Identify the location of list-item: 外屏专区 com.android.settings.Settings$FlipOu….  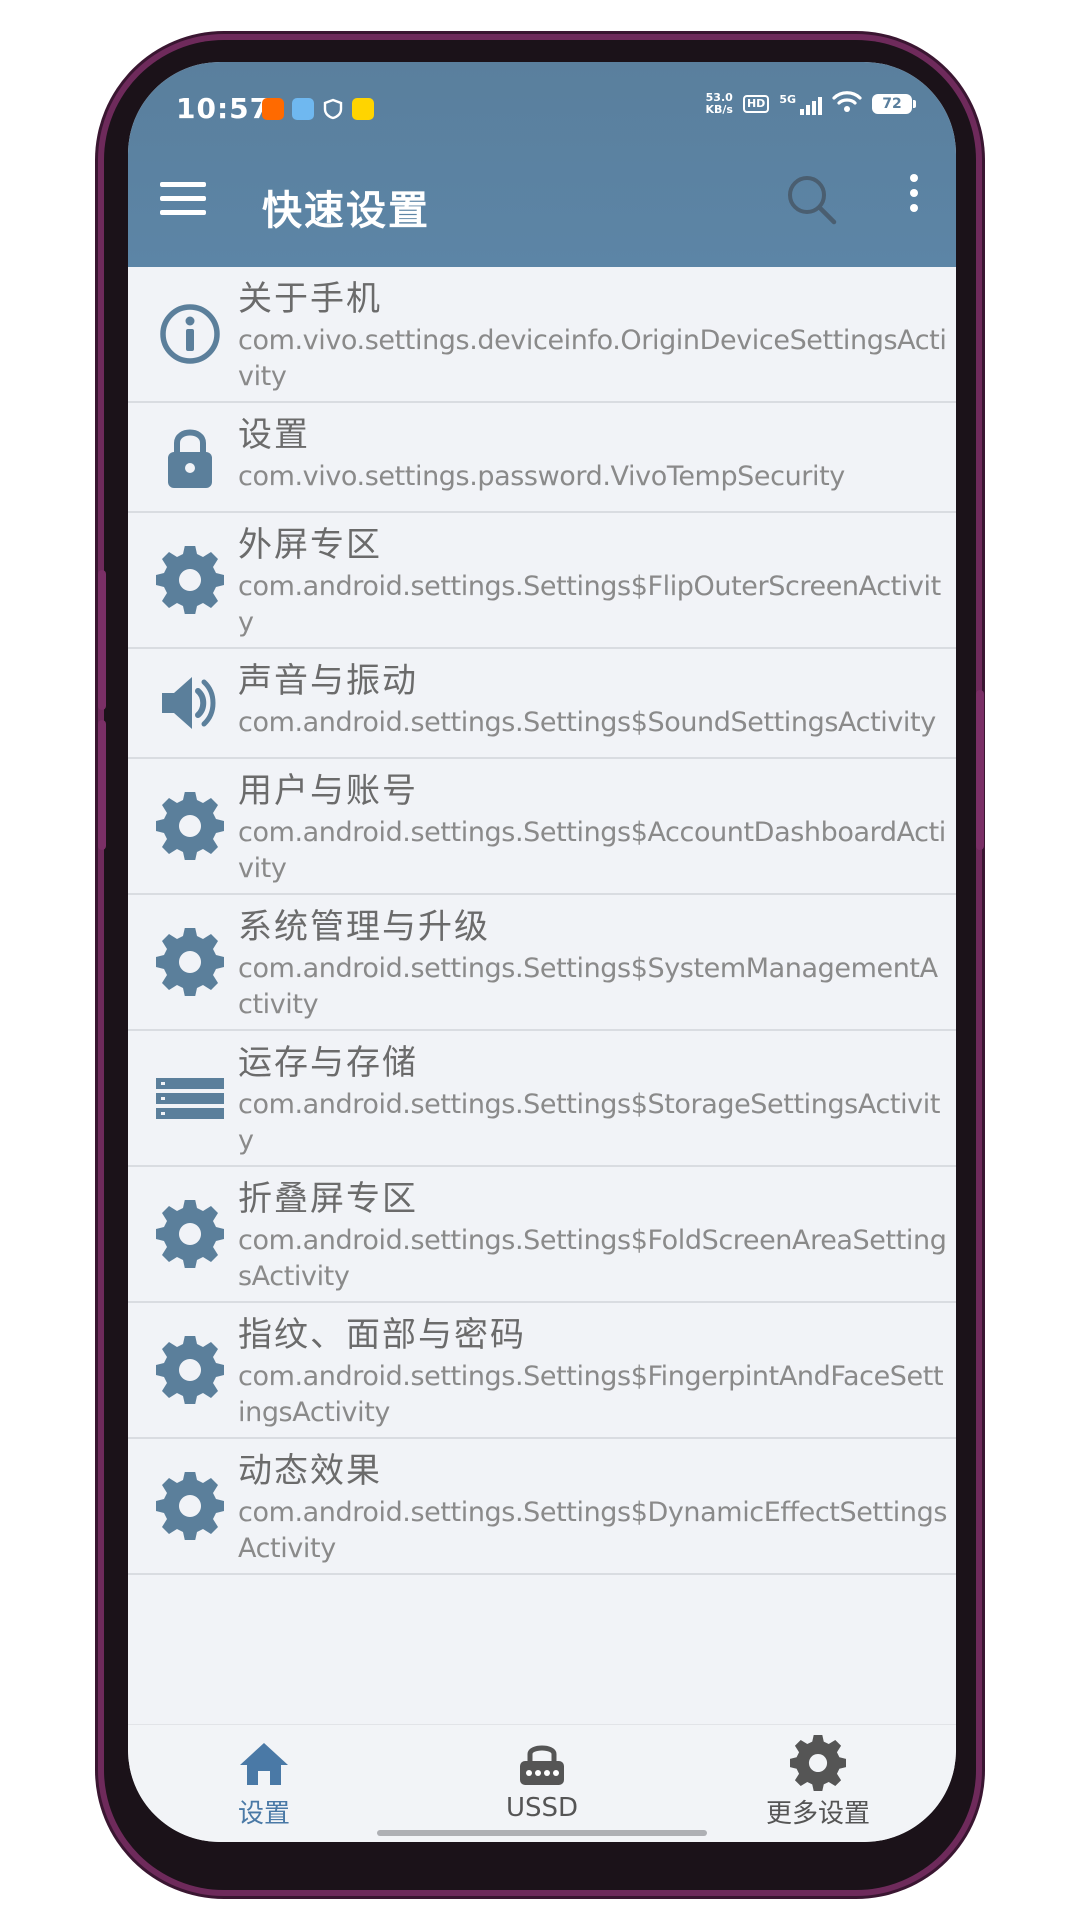
(542, 581).